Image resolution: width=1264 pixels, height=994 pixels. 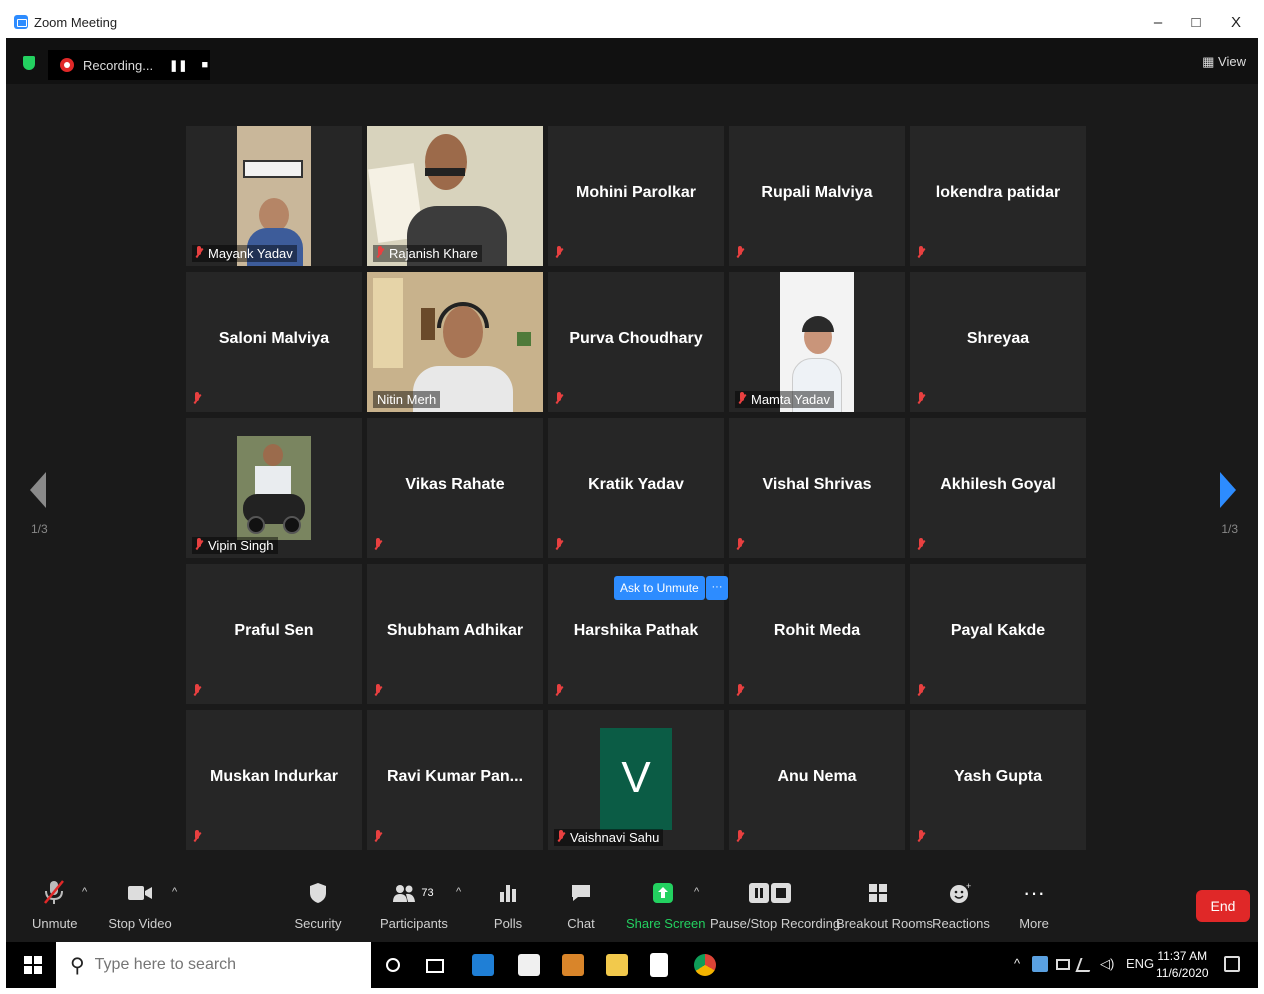 What do you see at coordinates (455, 484) in the screenshot?
I see `participant-name: Vikas Rahate` at bounding box center [455, 484].